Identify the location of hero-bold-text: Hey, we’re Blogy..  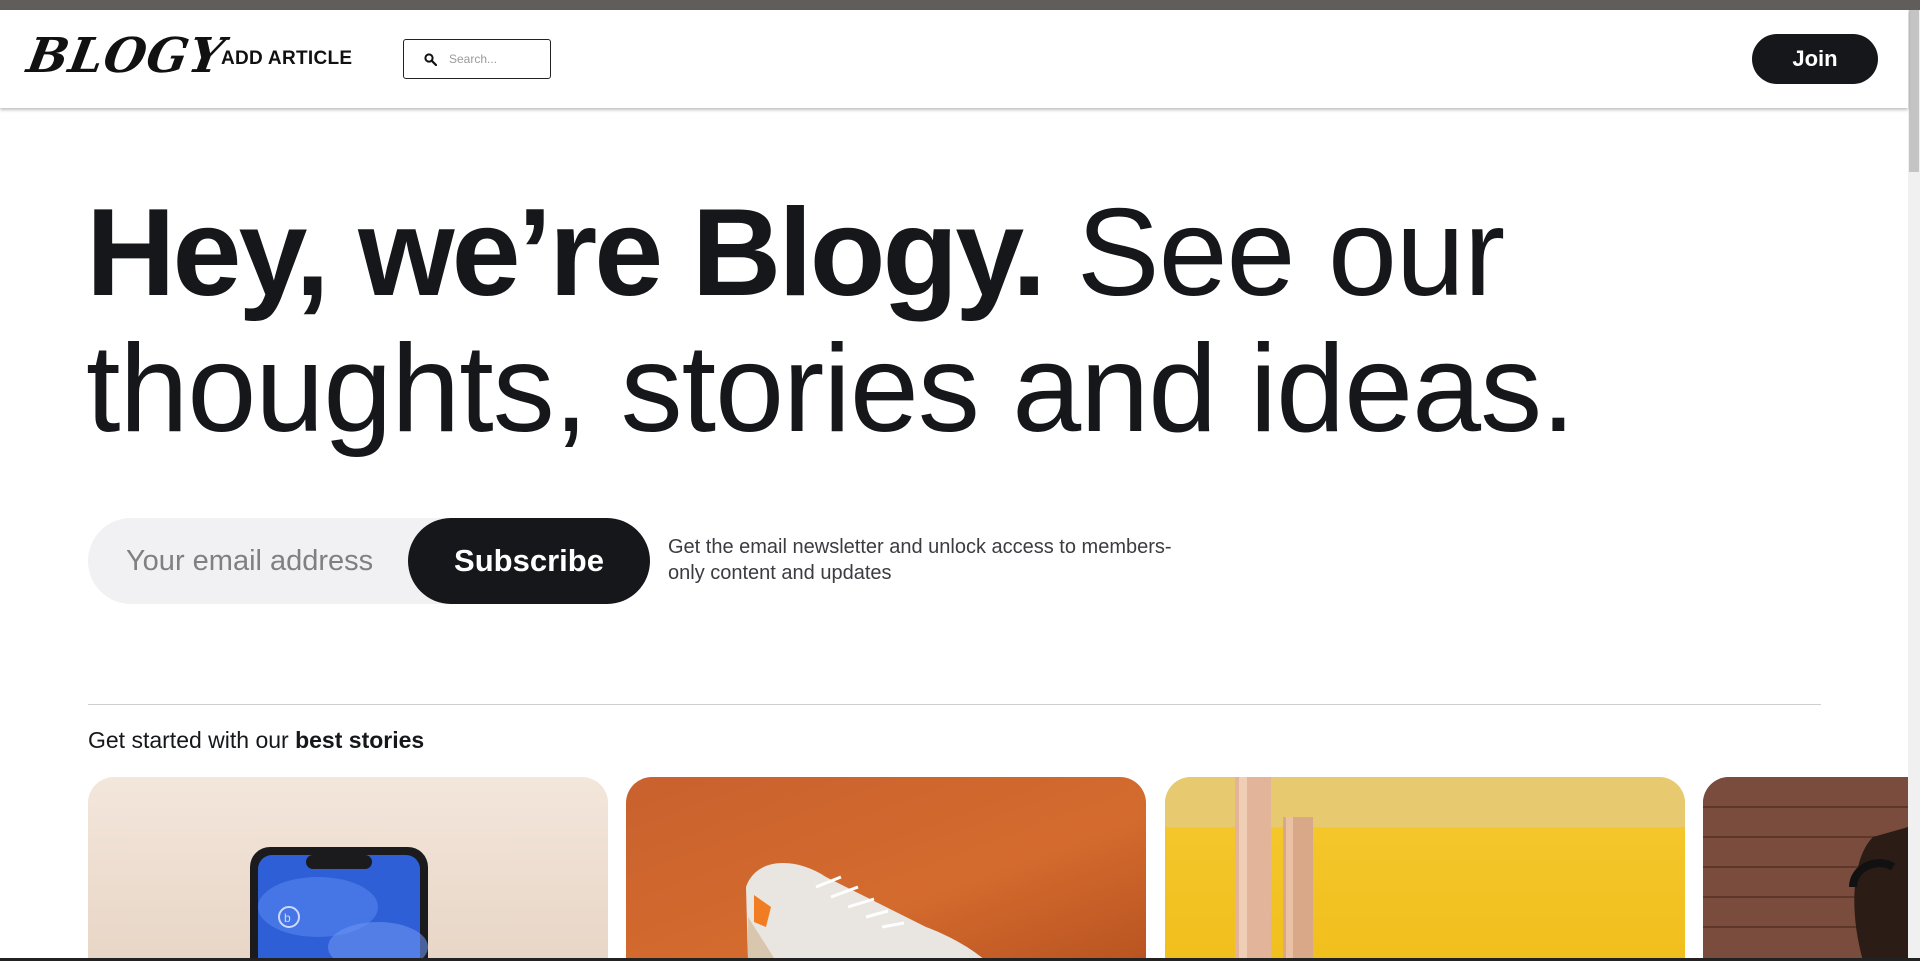
(566, 253).